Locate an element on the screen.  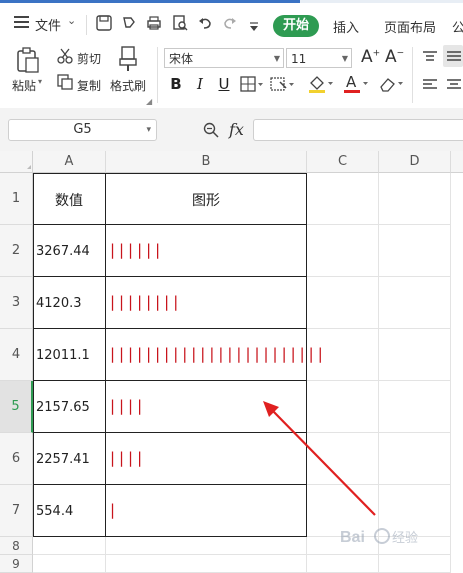
header-cell-value: 数值 is located at coordinates (69, 200).